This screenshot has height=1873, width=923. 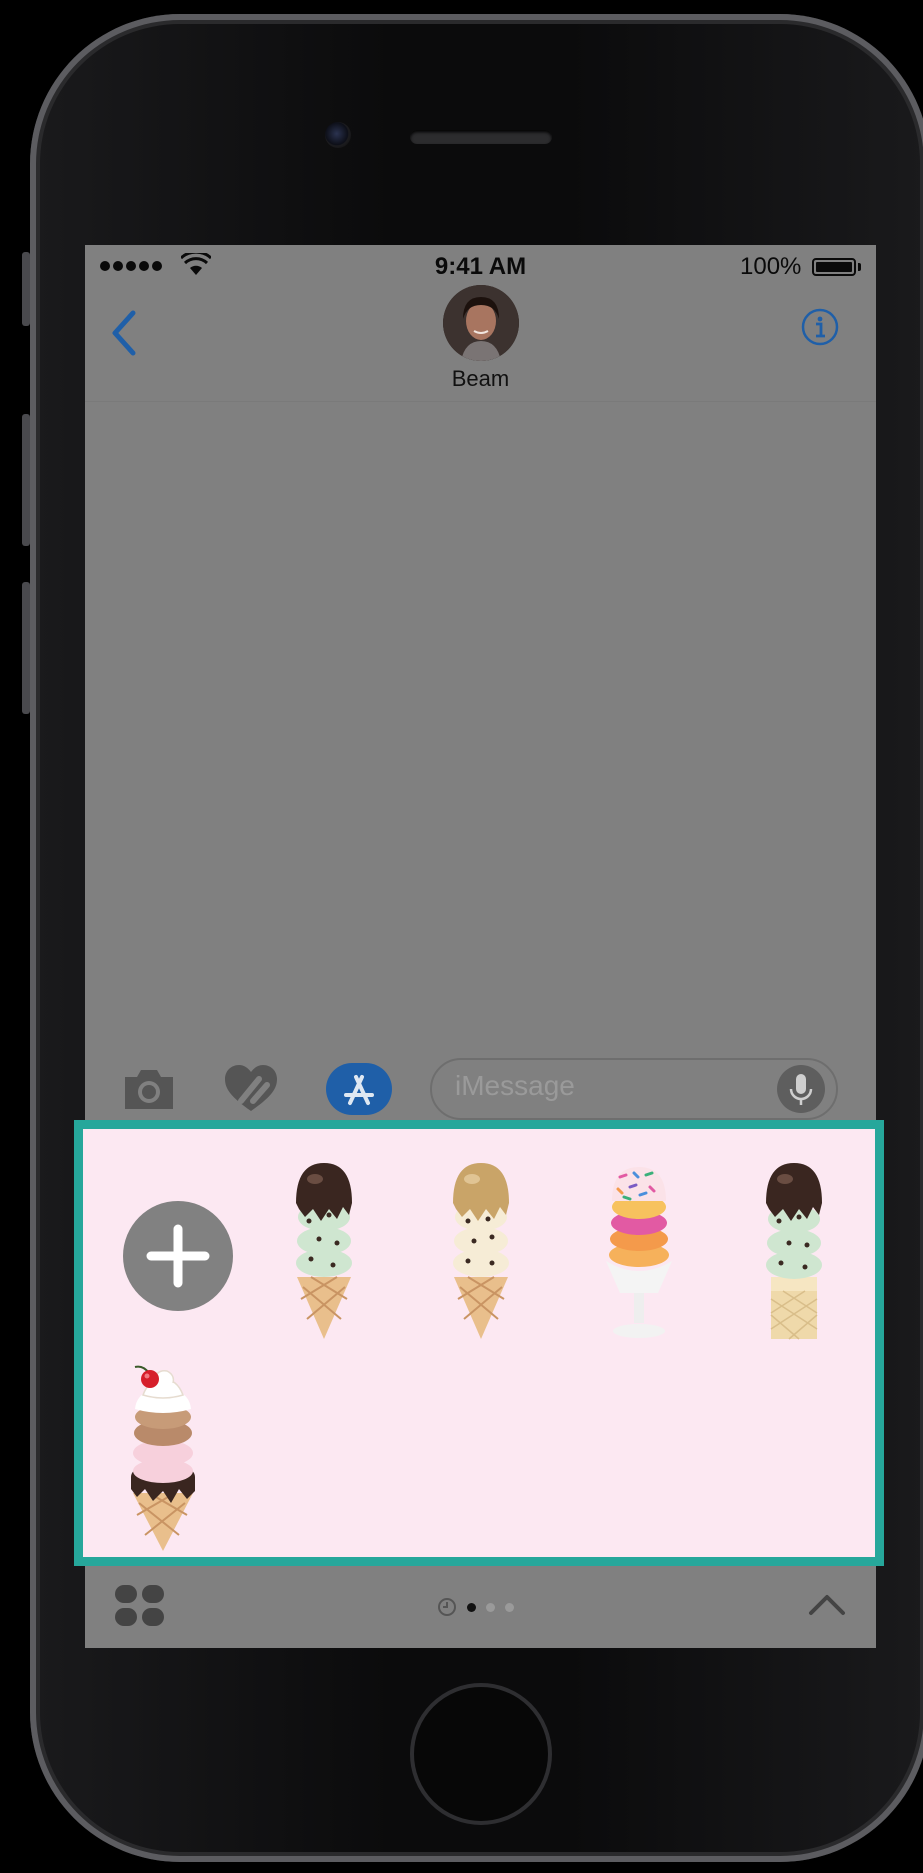 I want to click on microphone-icon, so click(x=801, y=1089).